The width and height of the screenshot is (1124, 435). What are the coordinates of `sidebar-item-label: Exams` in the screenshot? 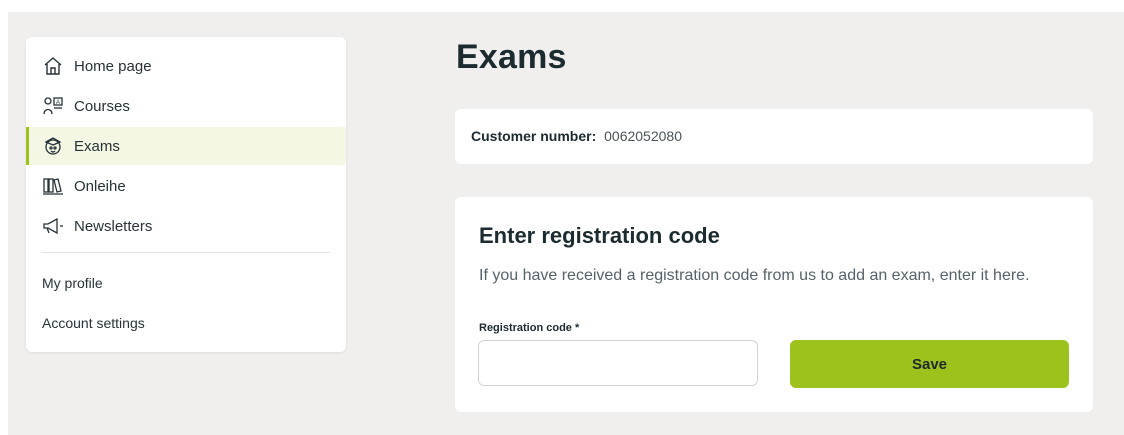 It's located at (97, 146).